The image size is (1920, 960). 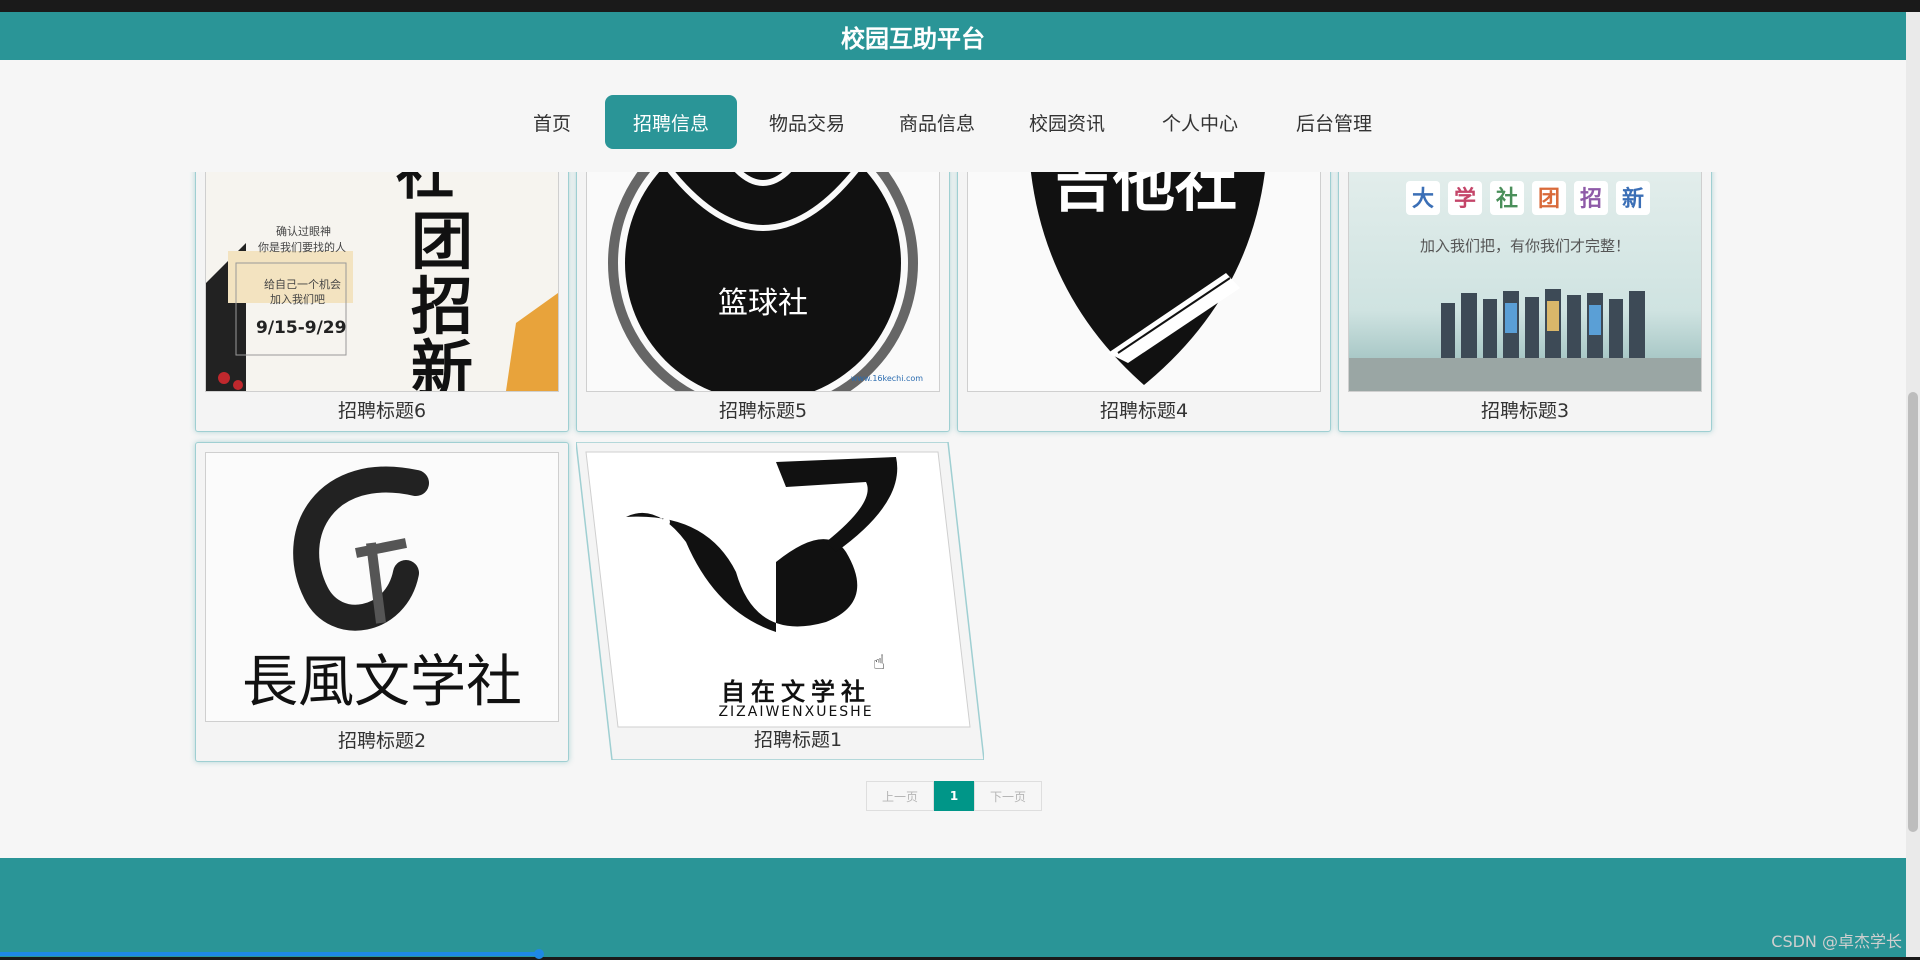 I want to click on nav-item-recruitment: 招聘信息, so click(x=671, y=122).